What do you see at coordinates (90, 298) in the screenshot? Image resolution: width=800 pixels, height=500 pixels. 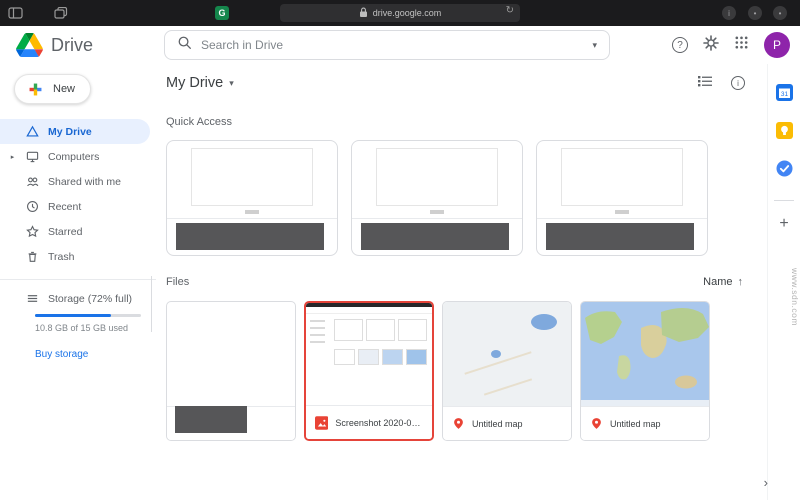 I see `storage-label: Storage (72% full)` at bounding box center [90, 298].